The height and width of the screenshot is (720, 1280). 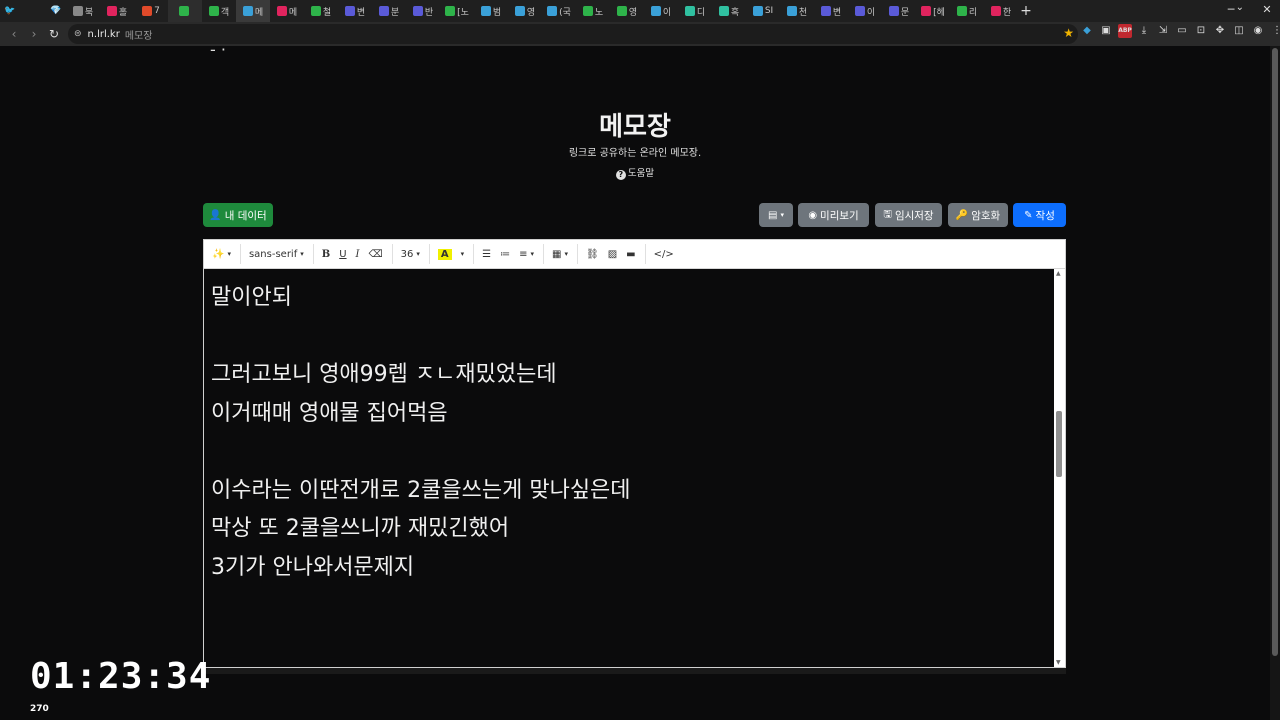 I want to click on editor-line: 그러고보니 영애99렙 ㅈㄴ재밌었는데, so click(x=384, y=374).